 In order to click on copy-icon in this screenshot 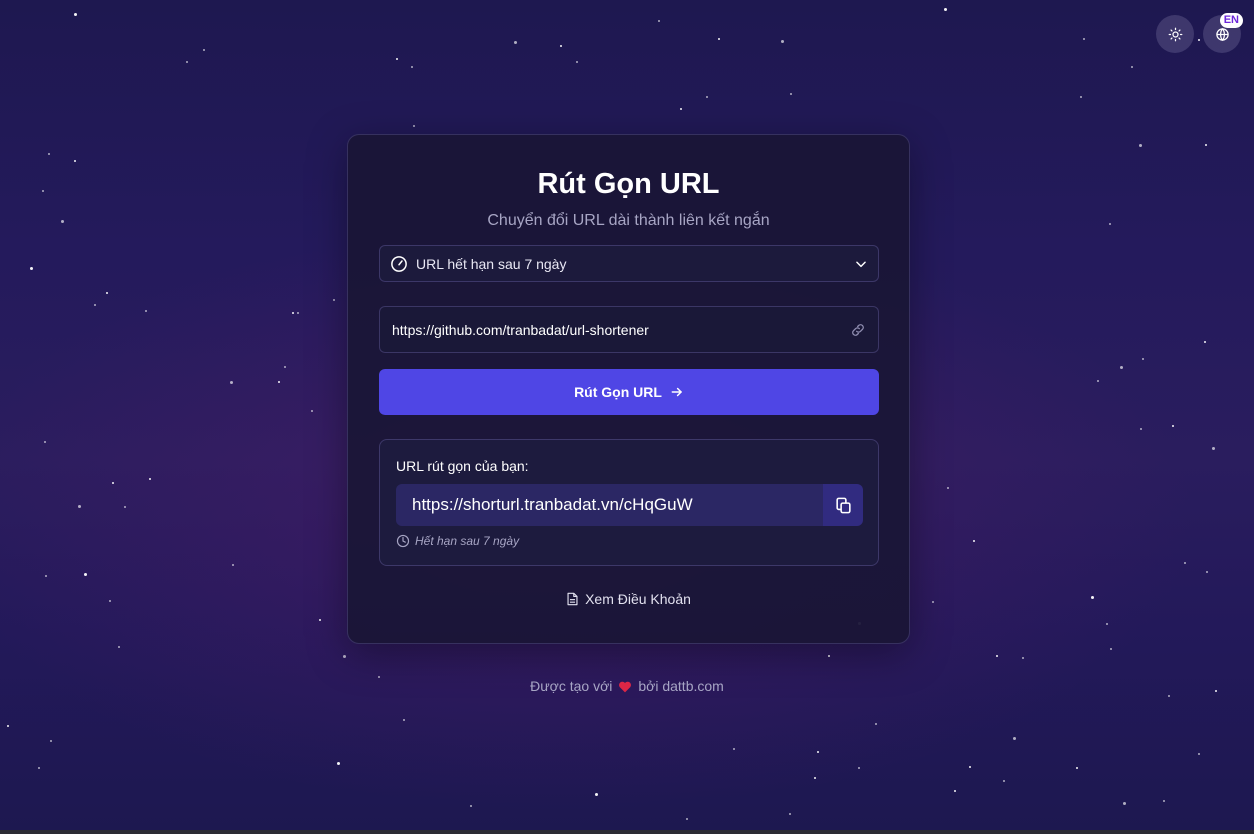, I will do `click(843, 505)`.